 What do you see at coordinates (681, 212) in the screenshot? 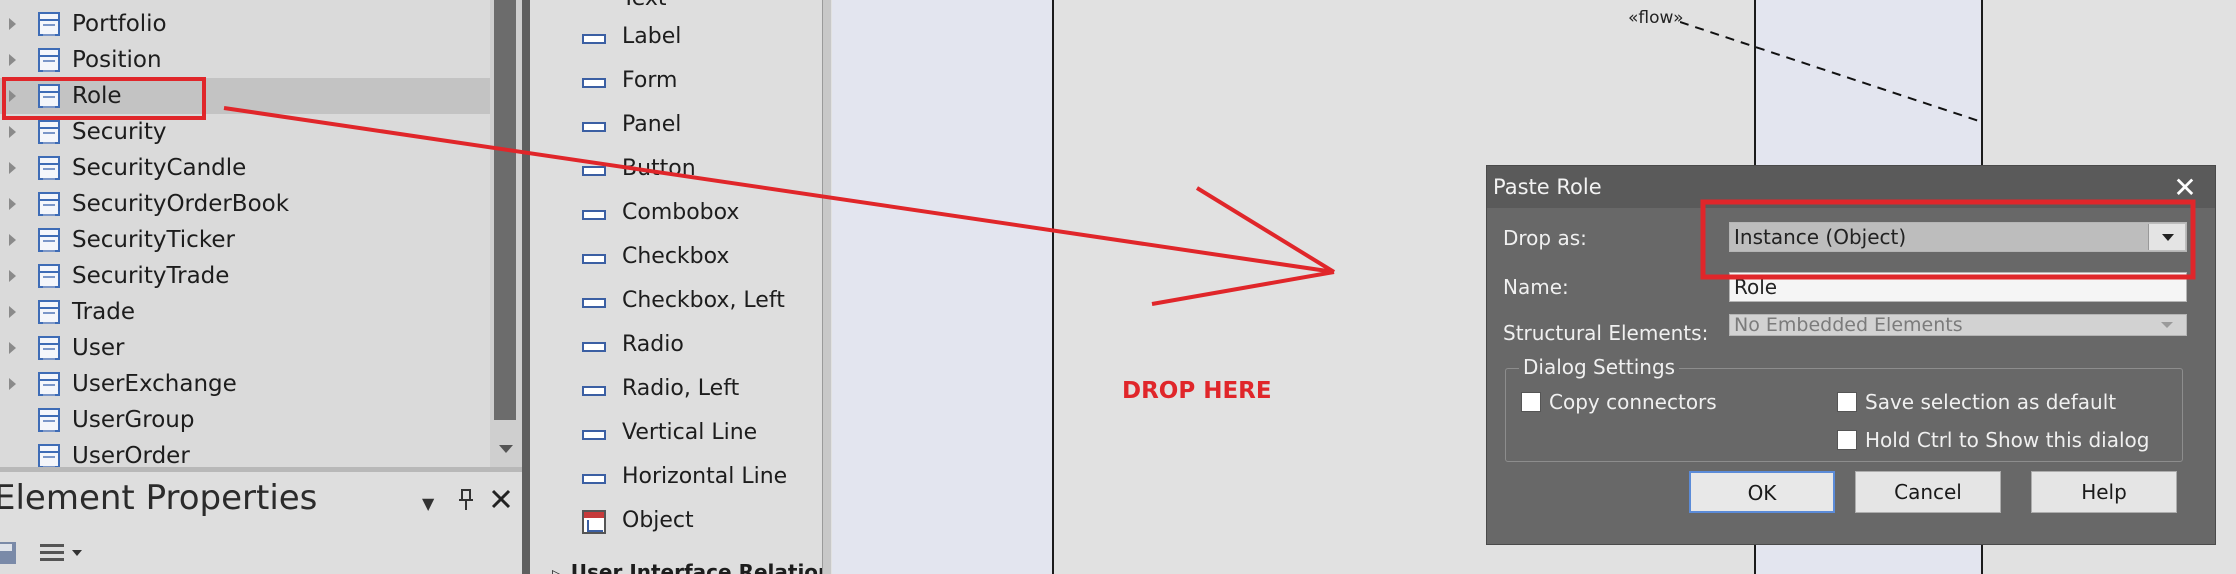
I see `toolbox-item-label: Combobox` at bounding box center [681, 212].